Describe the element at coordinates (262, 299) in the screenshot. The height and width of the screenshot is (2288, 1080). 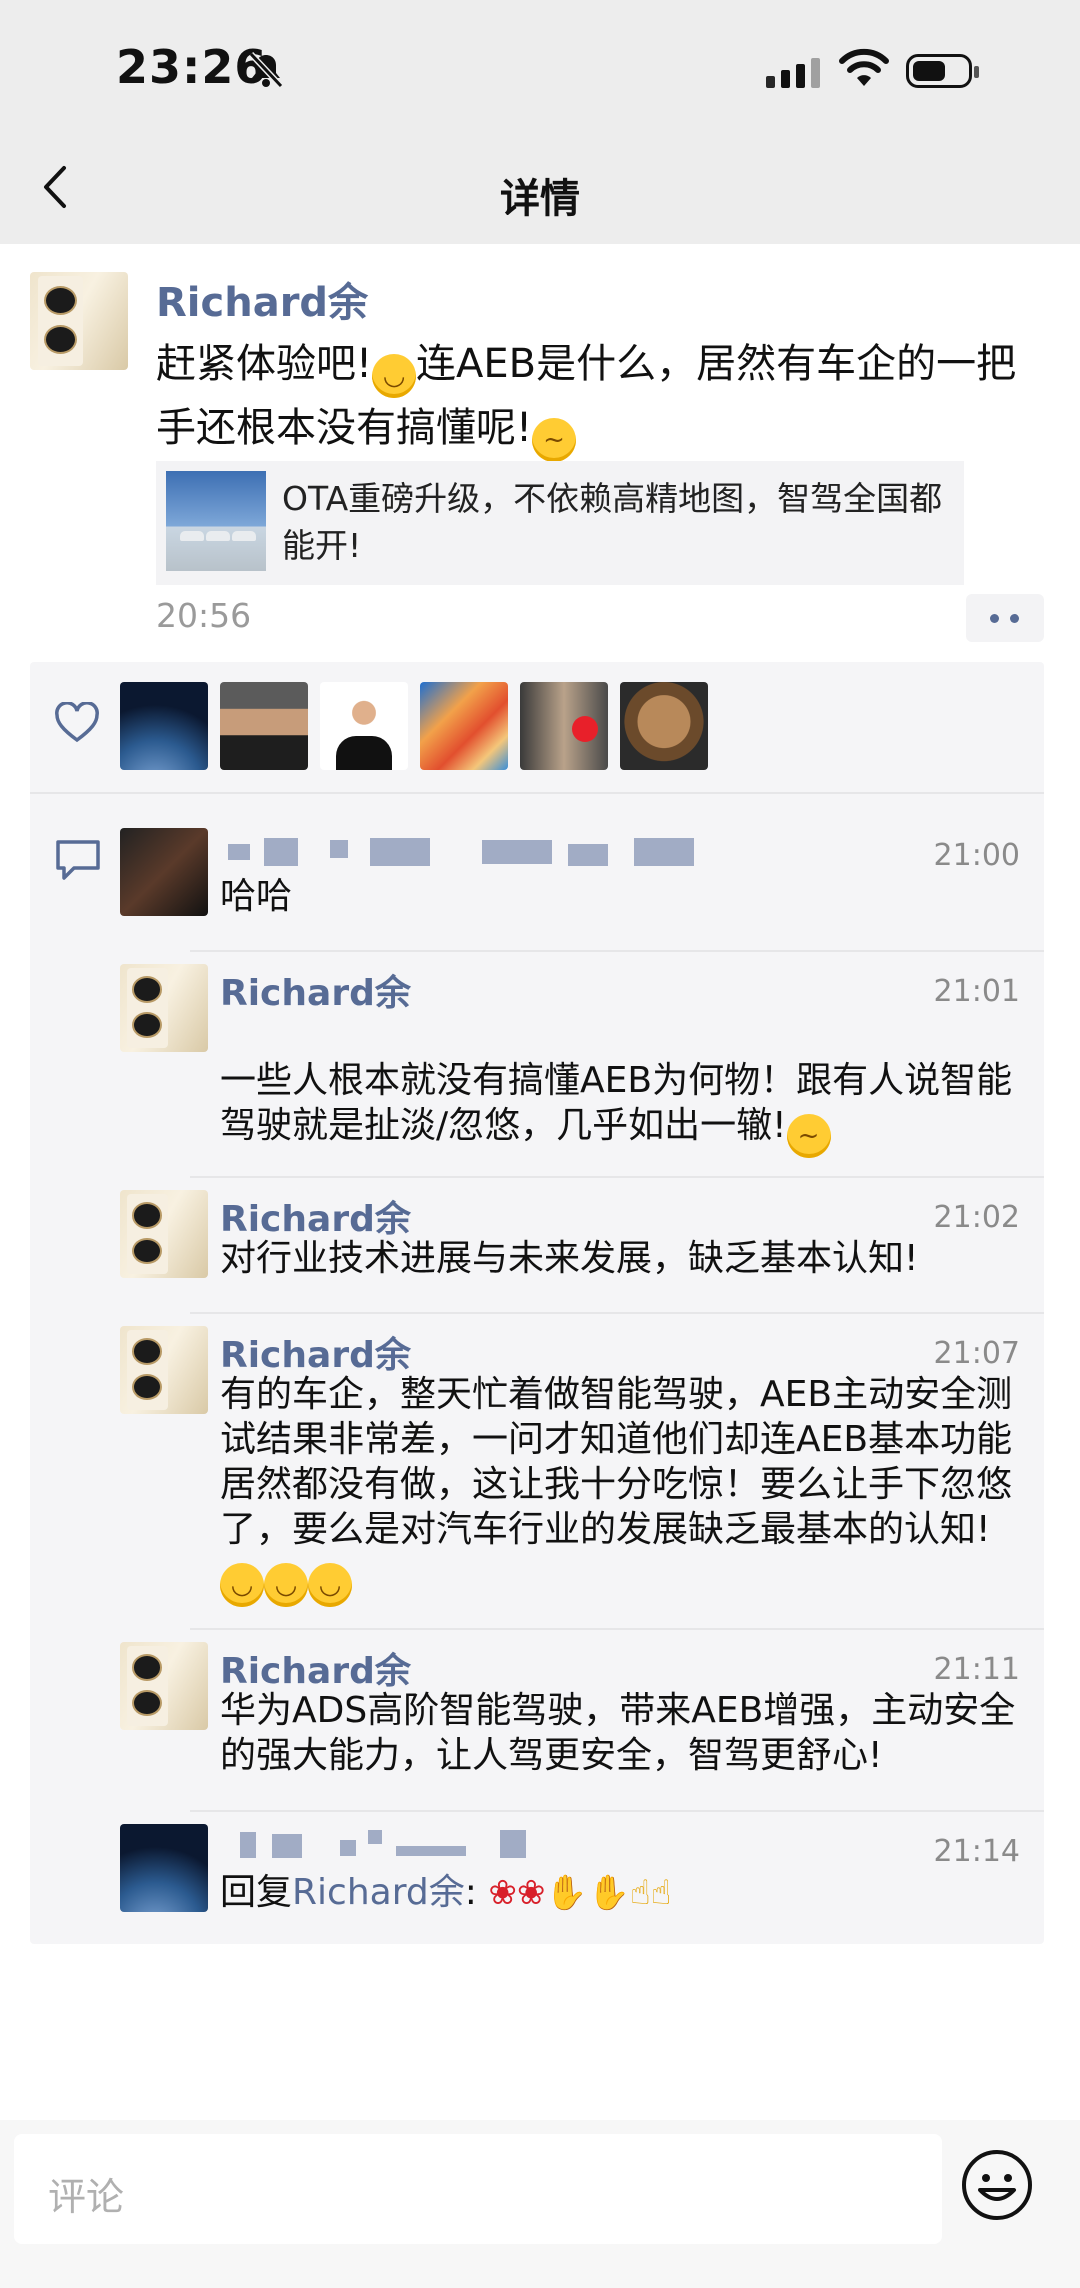
I see `post-author-name: Richard余` at that location.